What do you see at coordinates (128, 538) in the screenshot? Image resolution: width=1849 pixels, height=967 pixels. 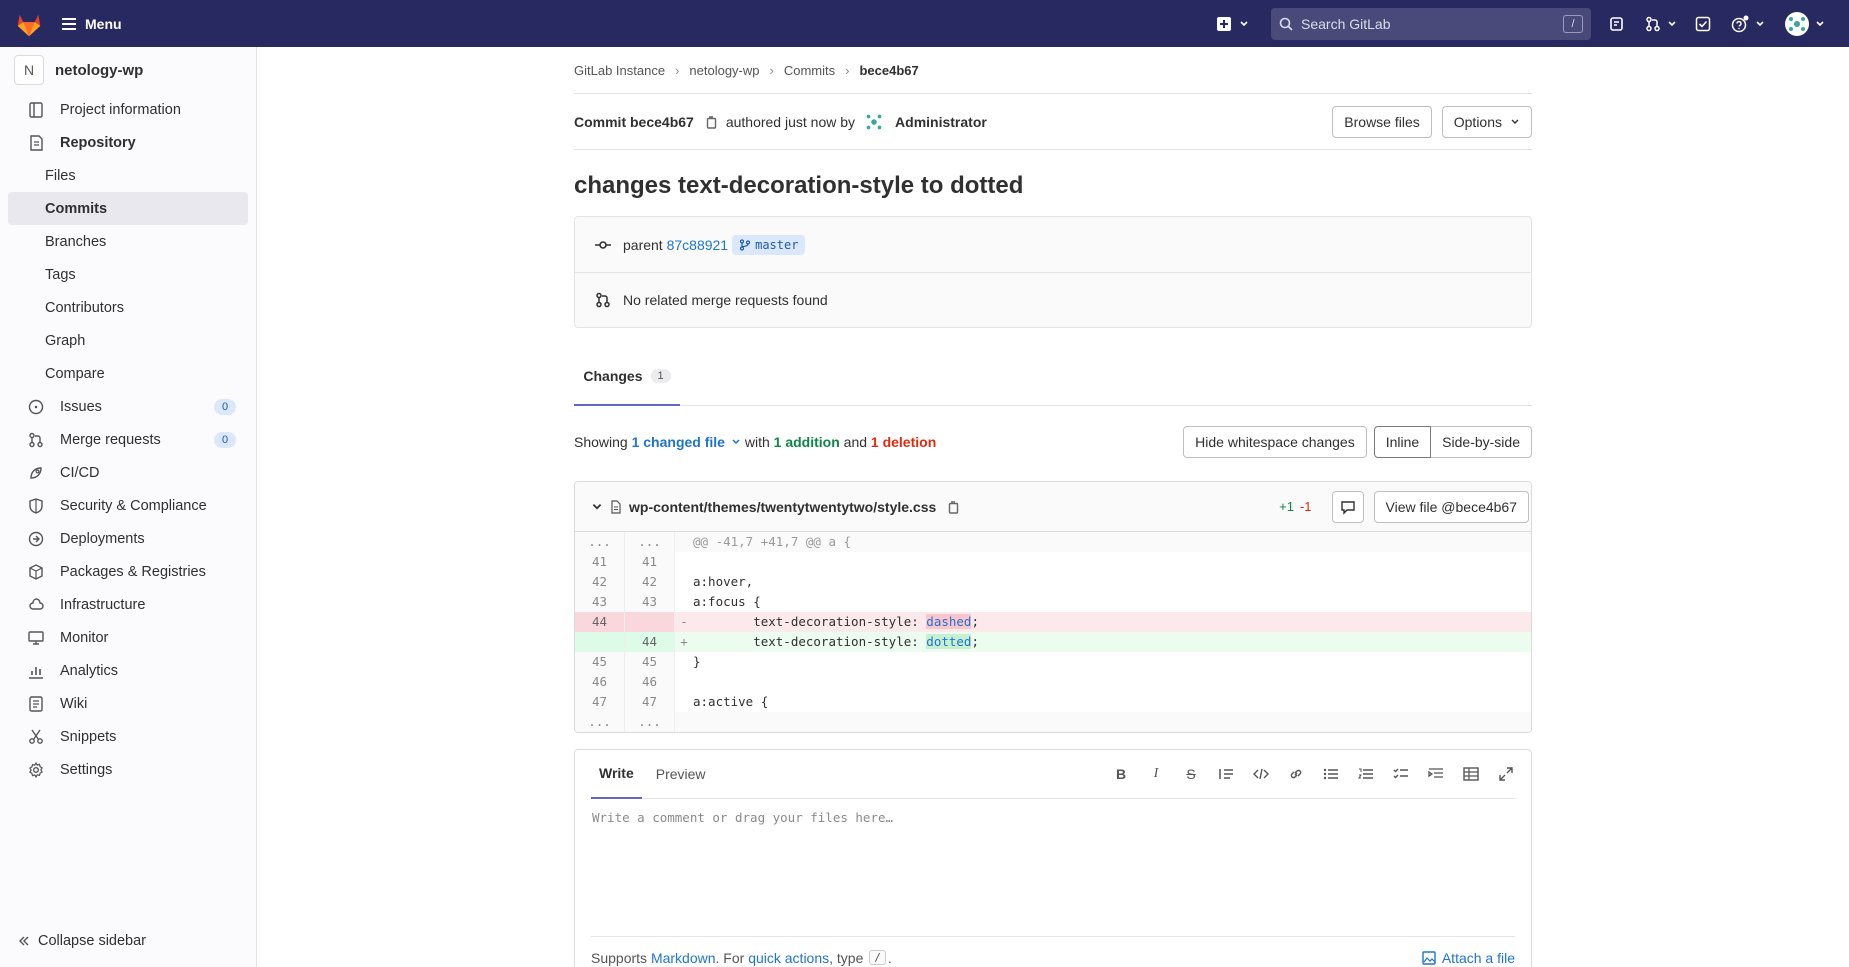 I see `sidebar-item-deployments: Deployments` at bounding box center [128, 538].